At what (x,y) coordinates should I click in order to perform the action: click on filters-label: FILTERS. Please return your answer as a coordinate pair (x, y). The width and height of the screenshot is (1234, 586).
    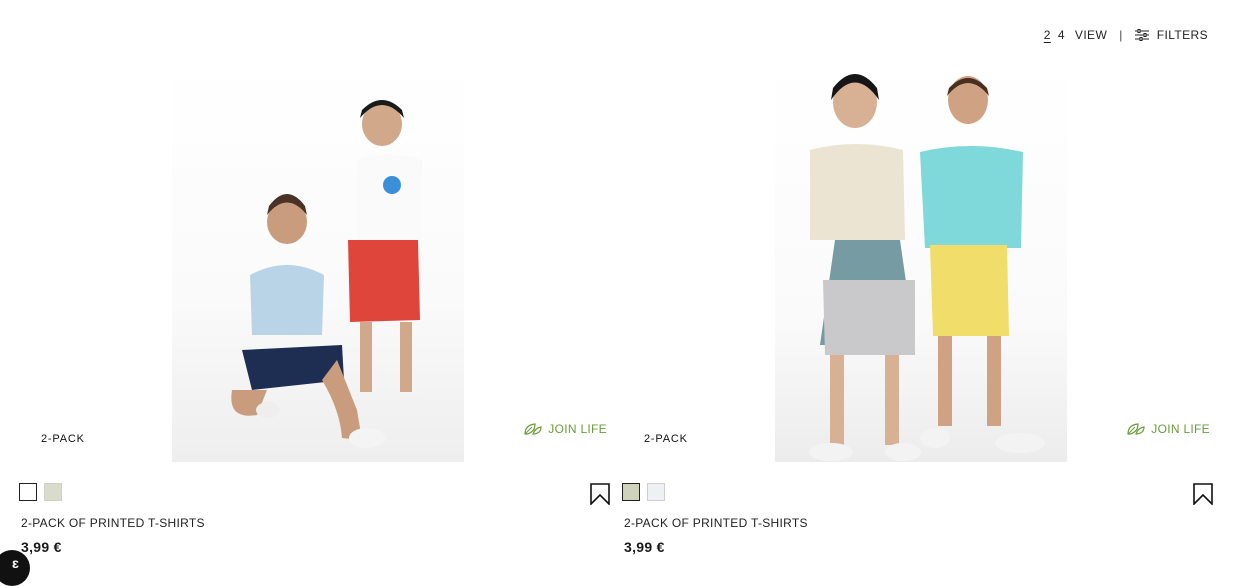
    Looking at the image, I should click on (1182, 35).